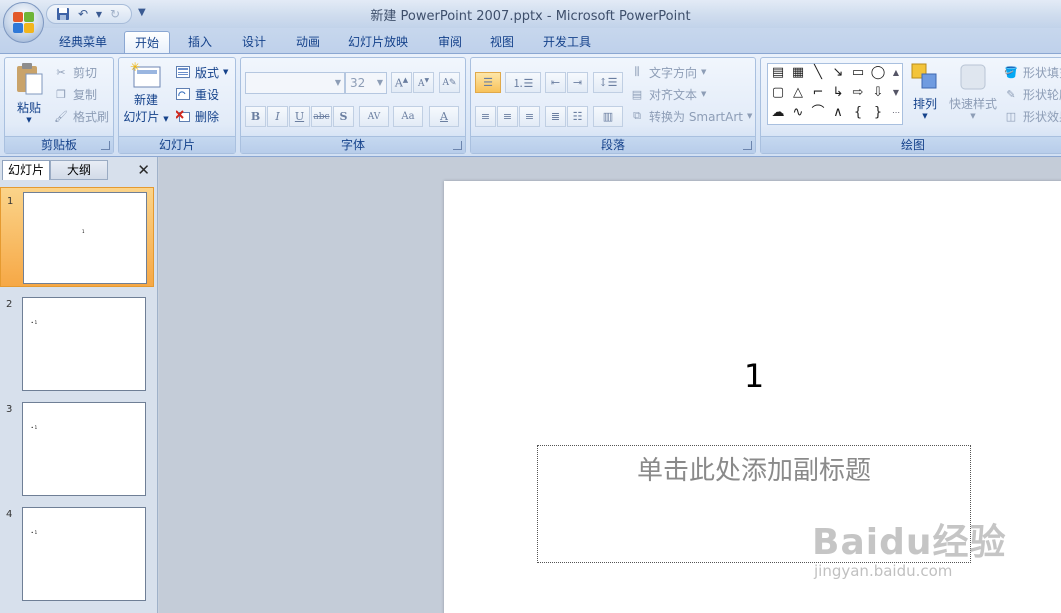 The height and width of the screenshot is (613, 1061). I want to click on justify-icon: ≣, so click(555, 116).